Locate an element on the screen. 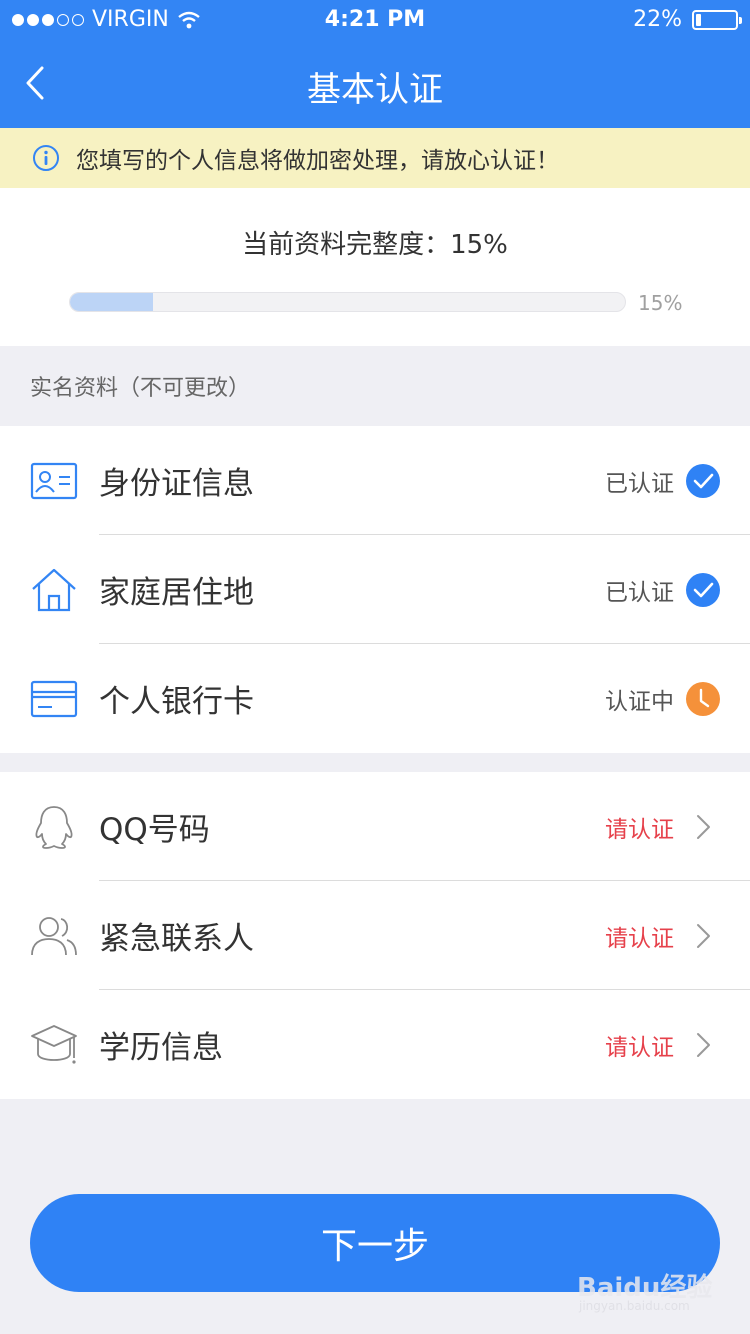 This screenshot has width=750, height=1334. completeness-section: 当前资料完整度：15% 15% is located at coordinates (375, 267).